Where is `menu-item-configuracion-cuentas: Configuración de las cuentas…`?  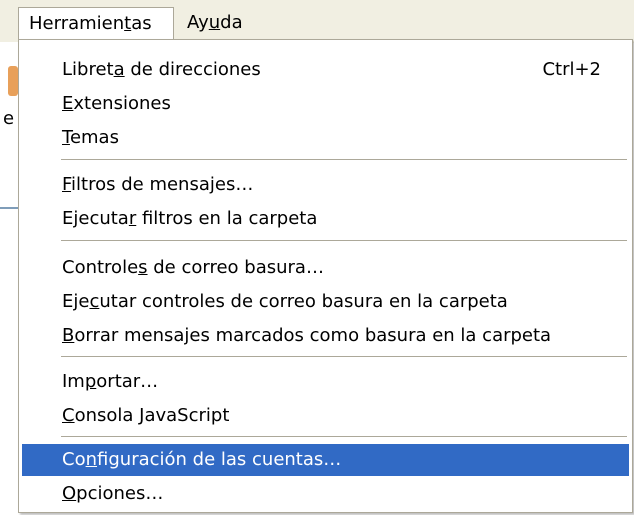
menu-item-configuracion-cuentas: Configuración de las cuentas… is located at coordinates (325, 460).